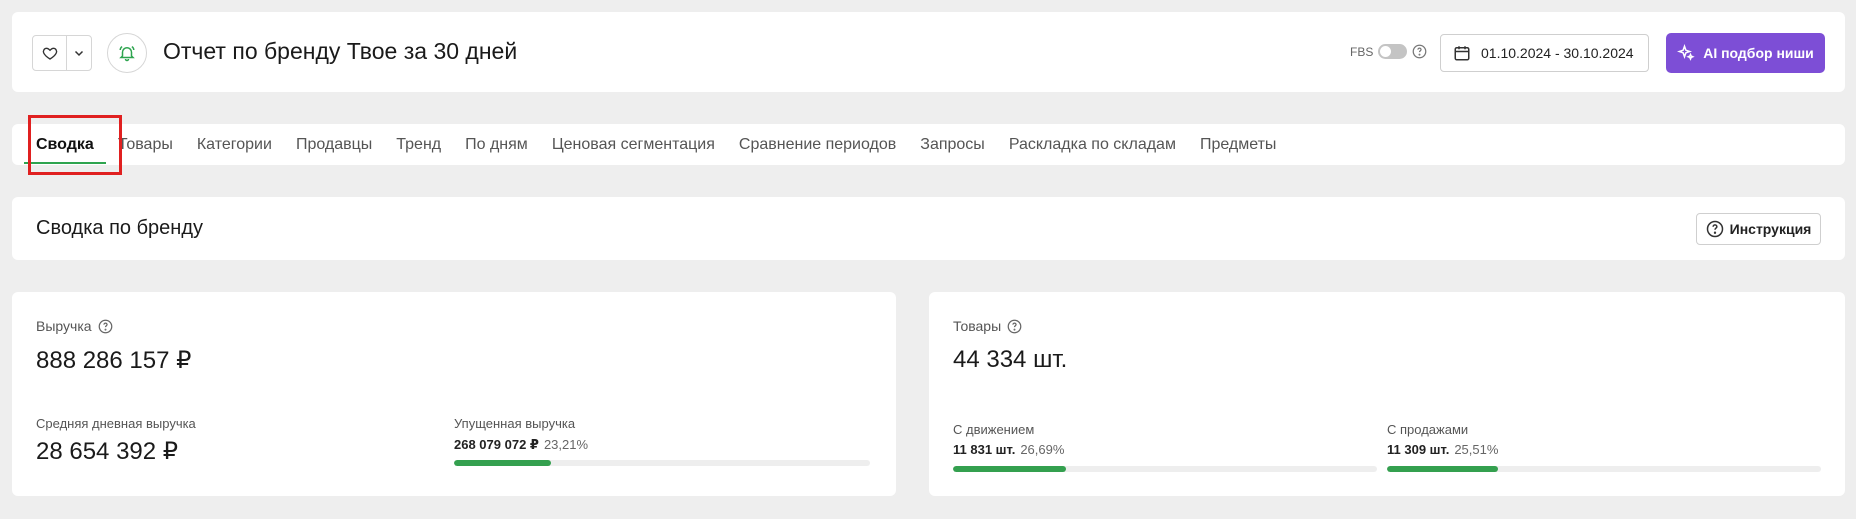 The image size is (1856, 519). I want to click on active-tab-highlight, so click(75, 145).